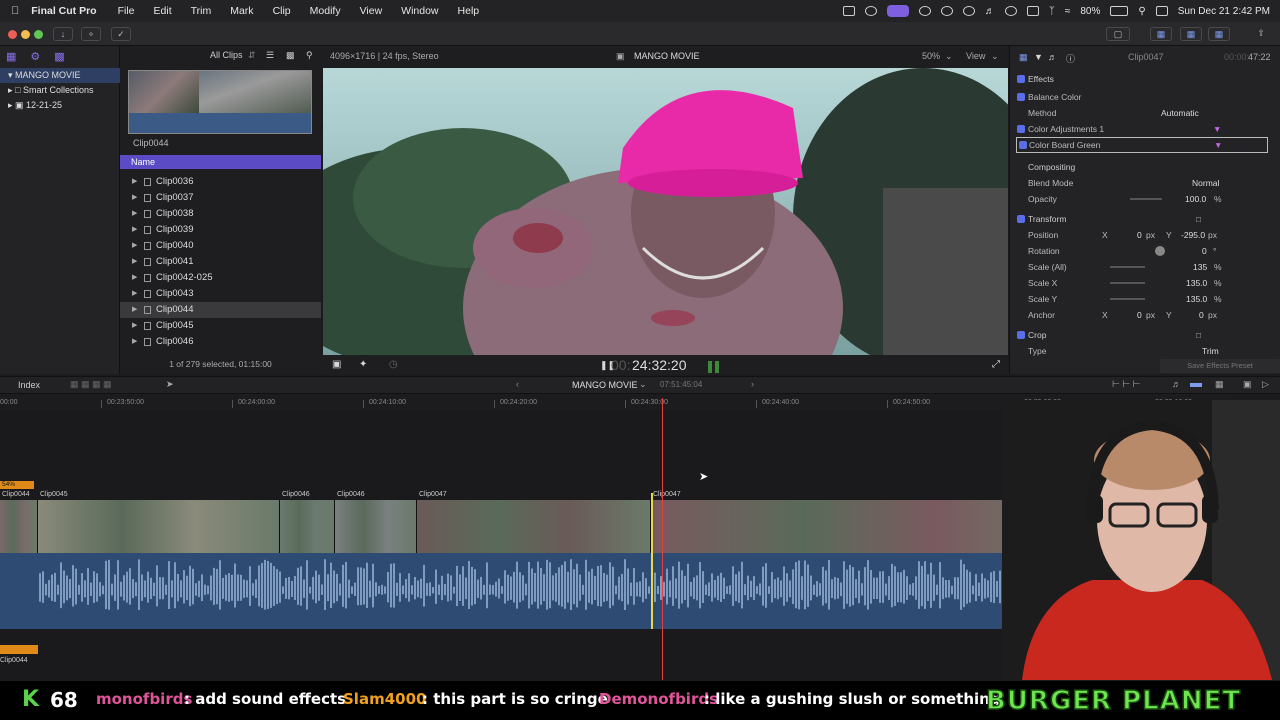 This screenshot has height=720, width=1280. What do you see at coordinates (35, 56) in the screenshot?
I see `photos-icon: ⚙` at bounding box center [35, 56].